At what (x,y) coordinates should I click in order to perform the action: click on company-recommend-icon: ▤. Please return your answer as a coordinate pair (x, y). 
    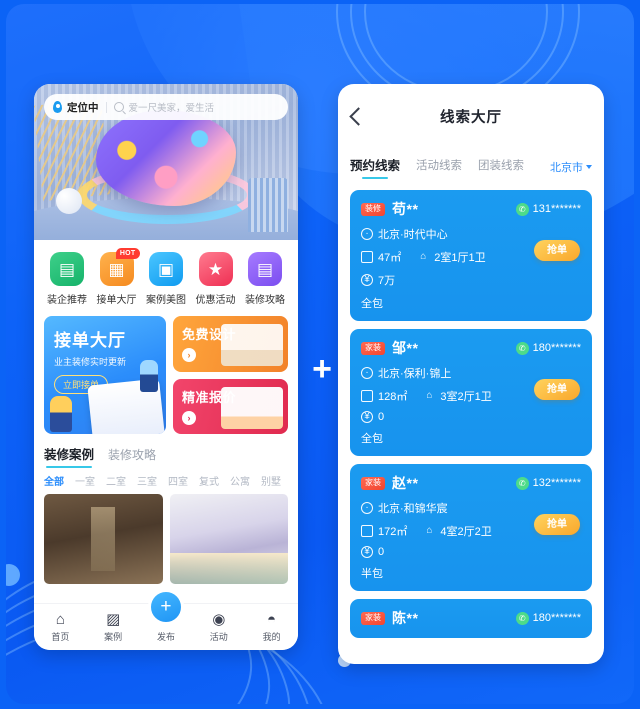
    Looking at the image, I should click on (67, 269).